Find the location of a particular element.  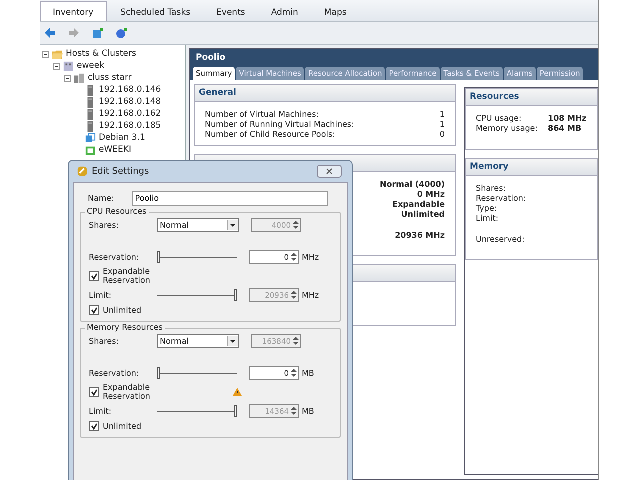

field-value: 108 MHz is located at coordinates (567, 118).